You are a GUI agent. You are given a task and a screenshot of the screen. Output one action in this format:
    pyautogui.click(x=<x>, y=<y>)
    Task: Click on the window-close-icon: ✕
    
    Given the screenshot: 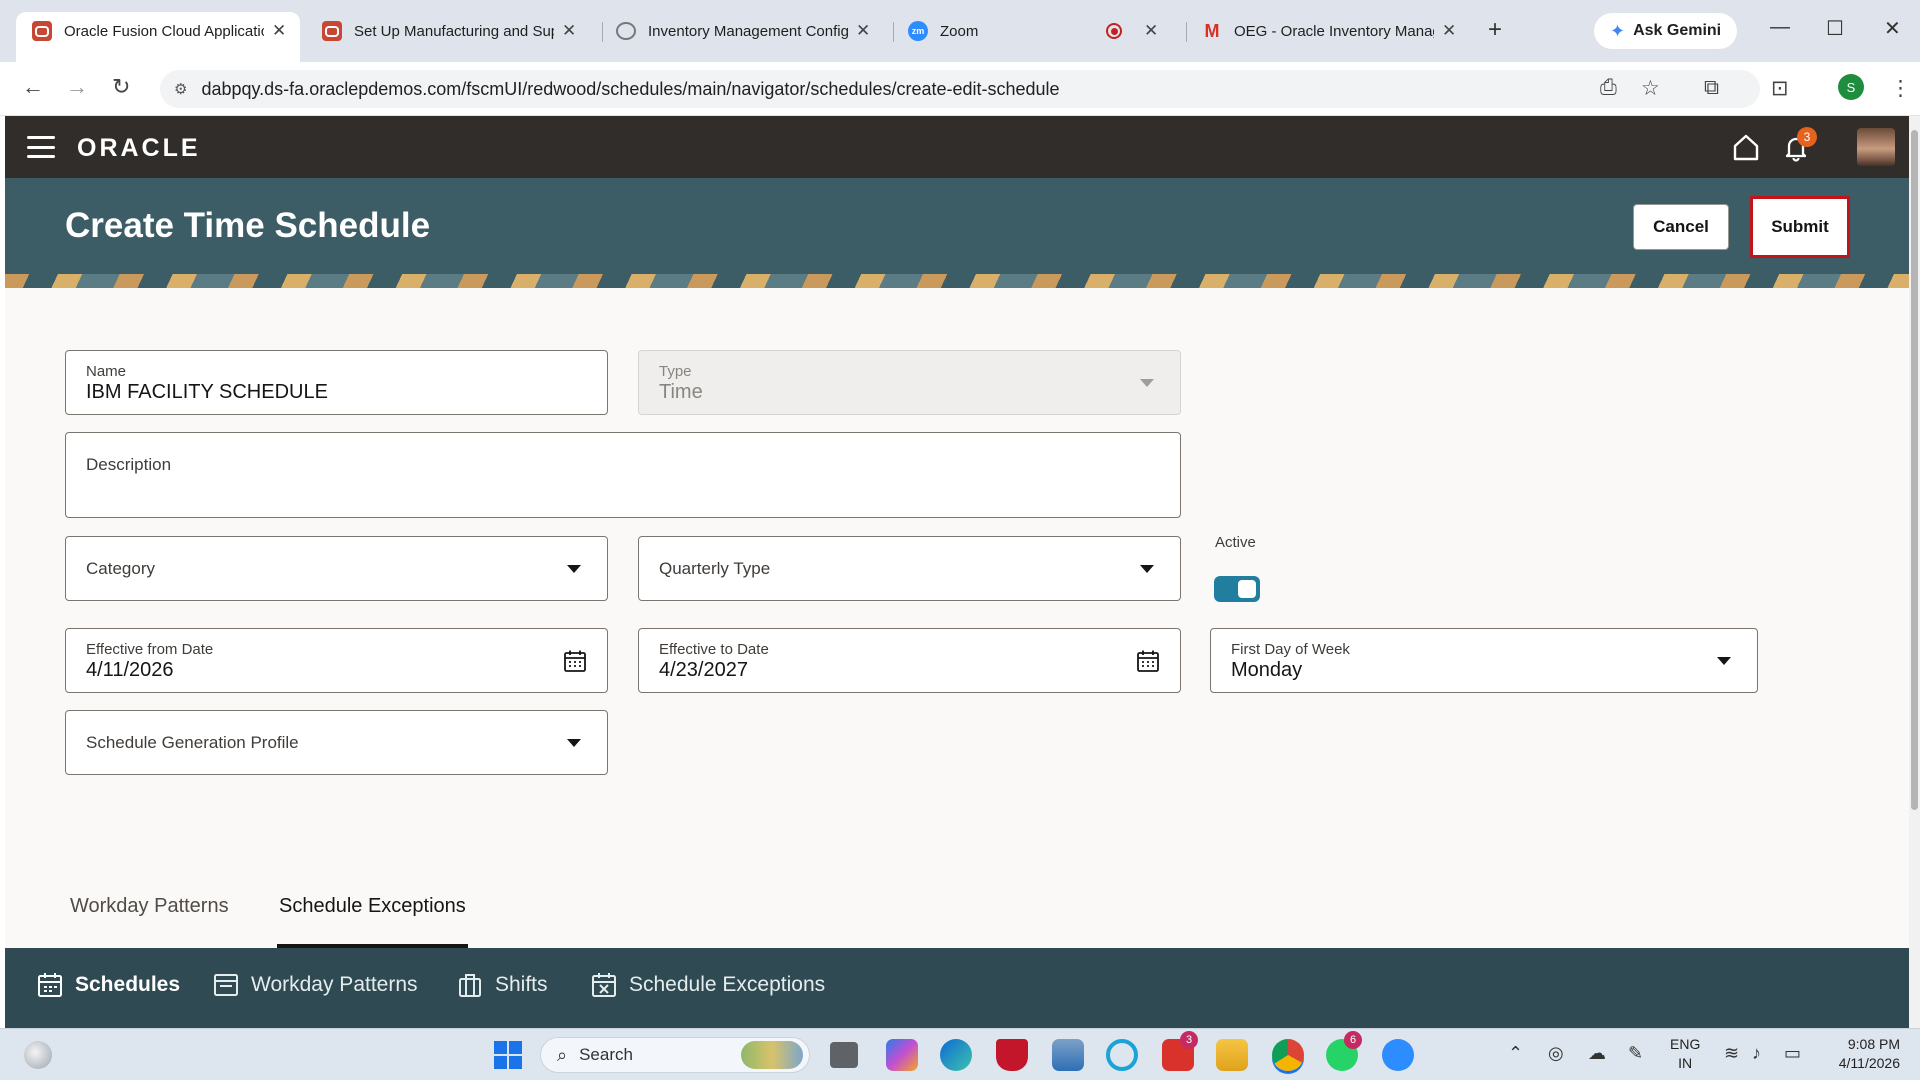 What is the action you would take?
    pyautogui.click(x=1892, y=28)
    